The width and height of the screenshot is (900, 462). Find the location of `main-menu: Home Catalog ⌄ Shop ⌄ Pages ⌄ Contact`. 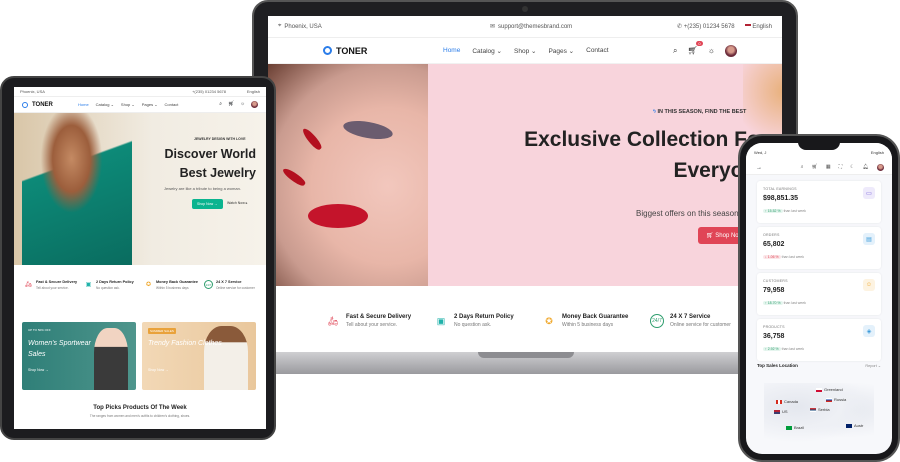

main-menu: Home Catalog ⌄ Shop ⌄ Pages ⌄ Contact is located at coordinates (128, 104).